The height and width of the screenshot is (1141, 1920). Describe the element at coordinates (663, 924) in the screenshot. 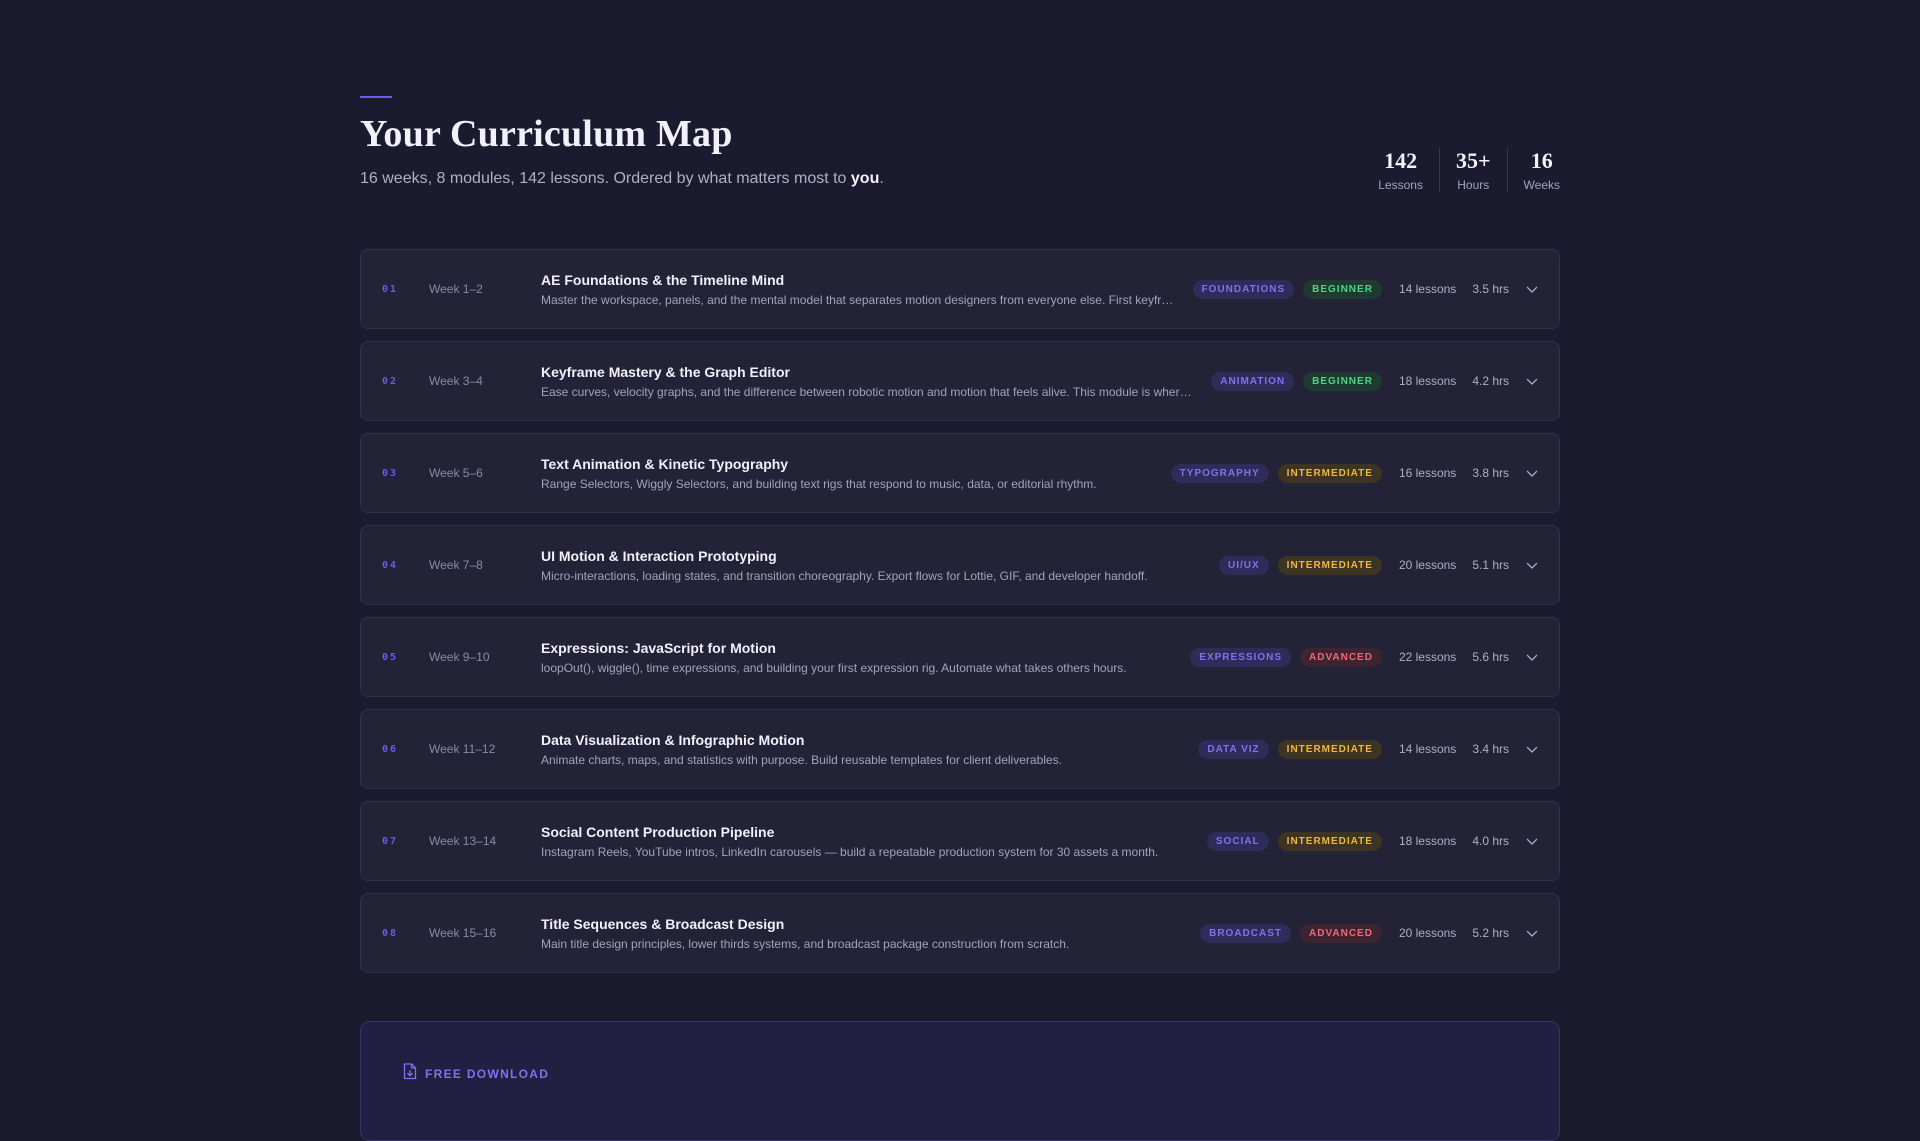

I see `module-title: Title Sequences & Broadcast Design` at that location.